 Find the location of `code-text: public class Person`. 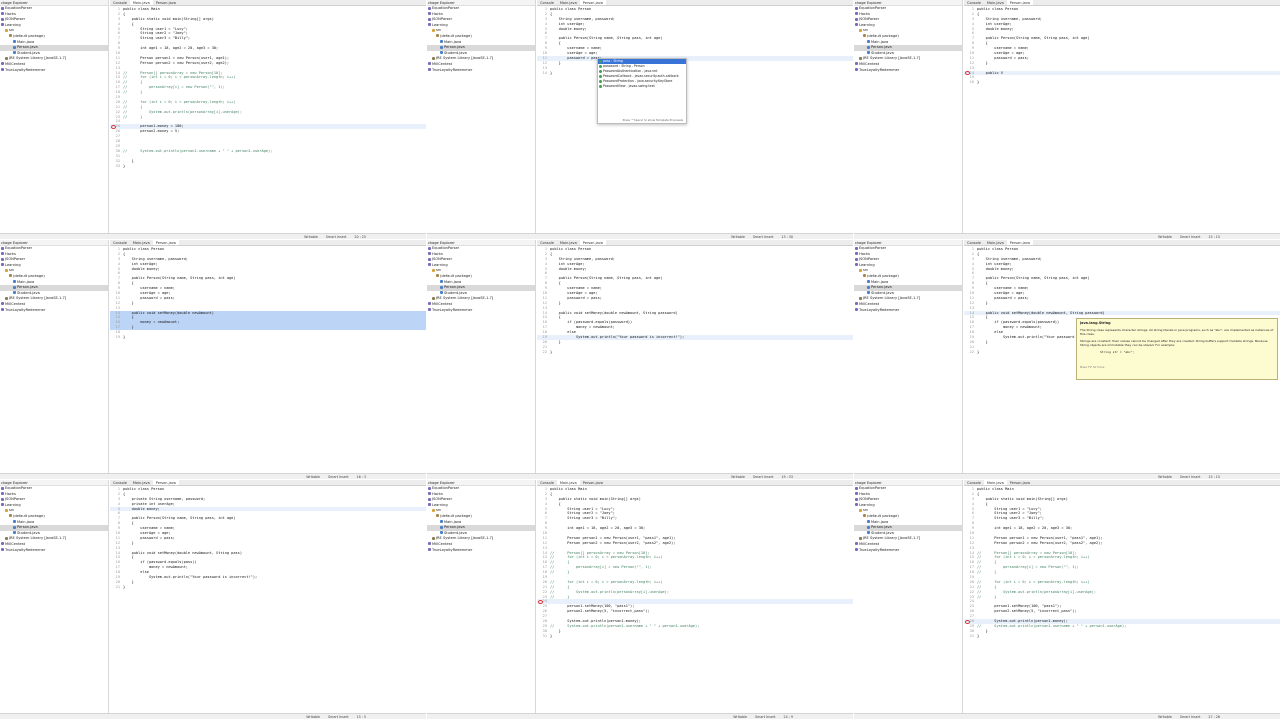

code-text: public class Person is located at coordinates (998, 249).